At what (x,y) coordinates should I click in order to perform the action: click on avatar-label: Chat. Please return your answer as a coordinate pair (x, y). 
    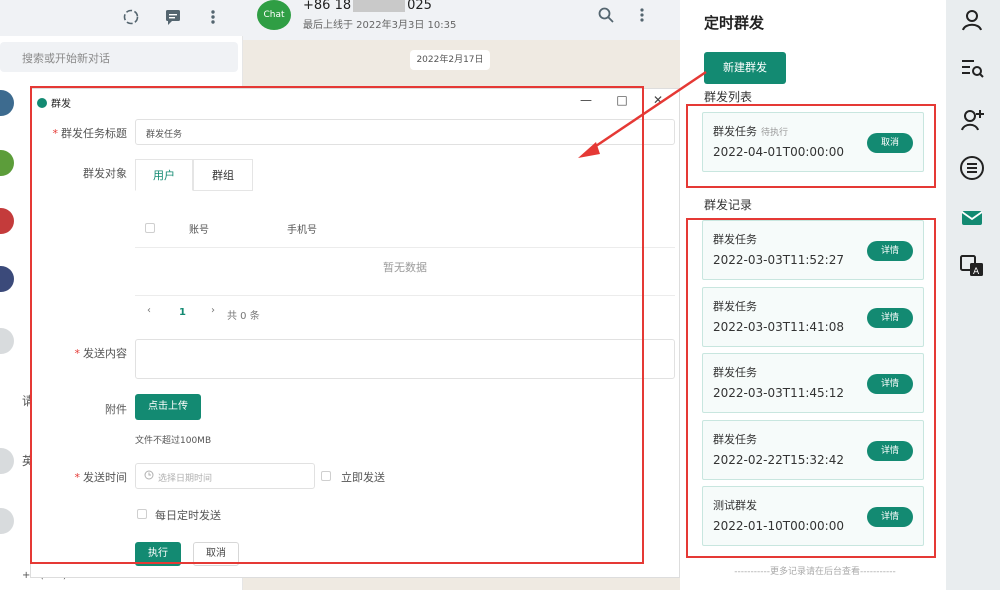
    Looking at the image, I should click on (274, 15).